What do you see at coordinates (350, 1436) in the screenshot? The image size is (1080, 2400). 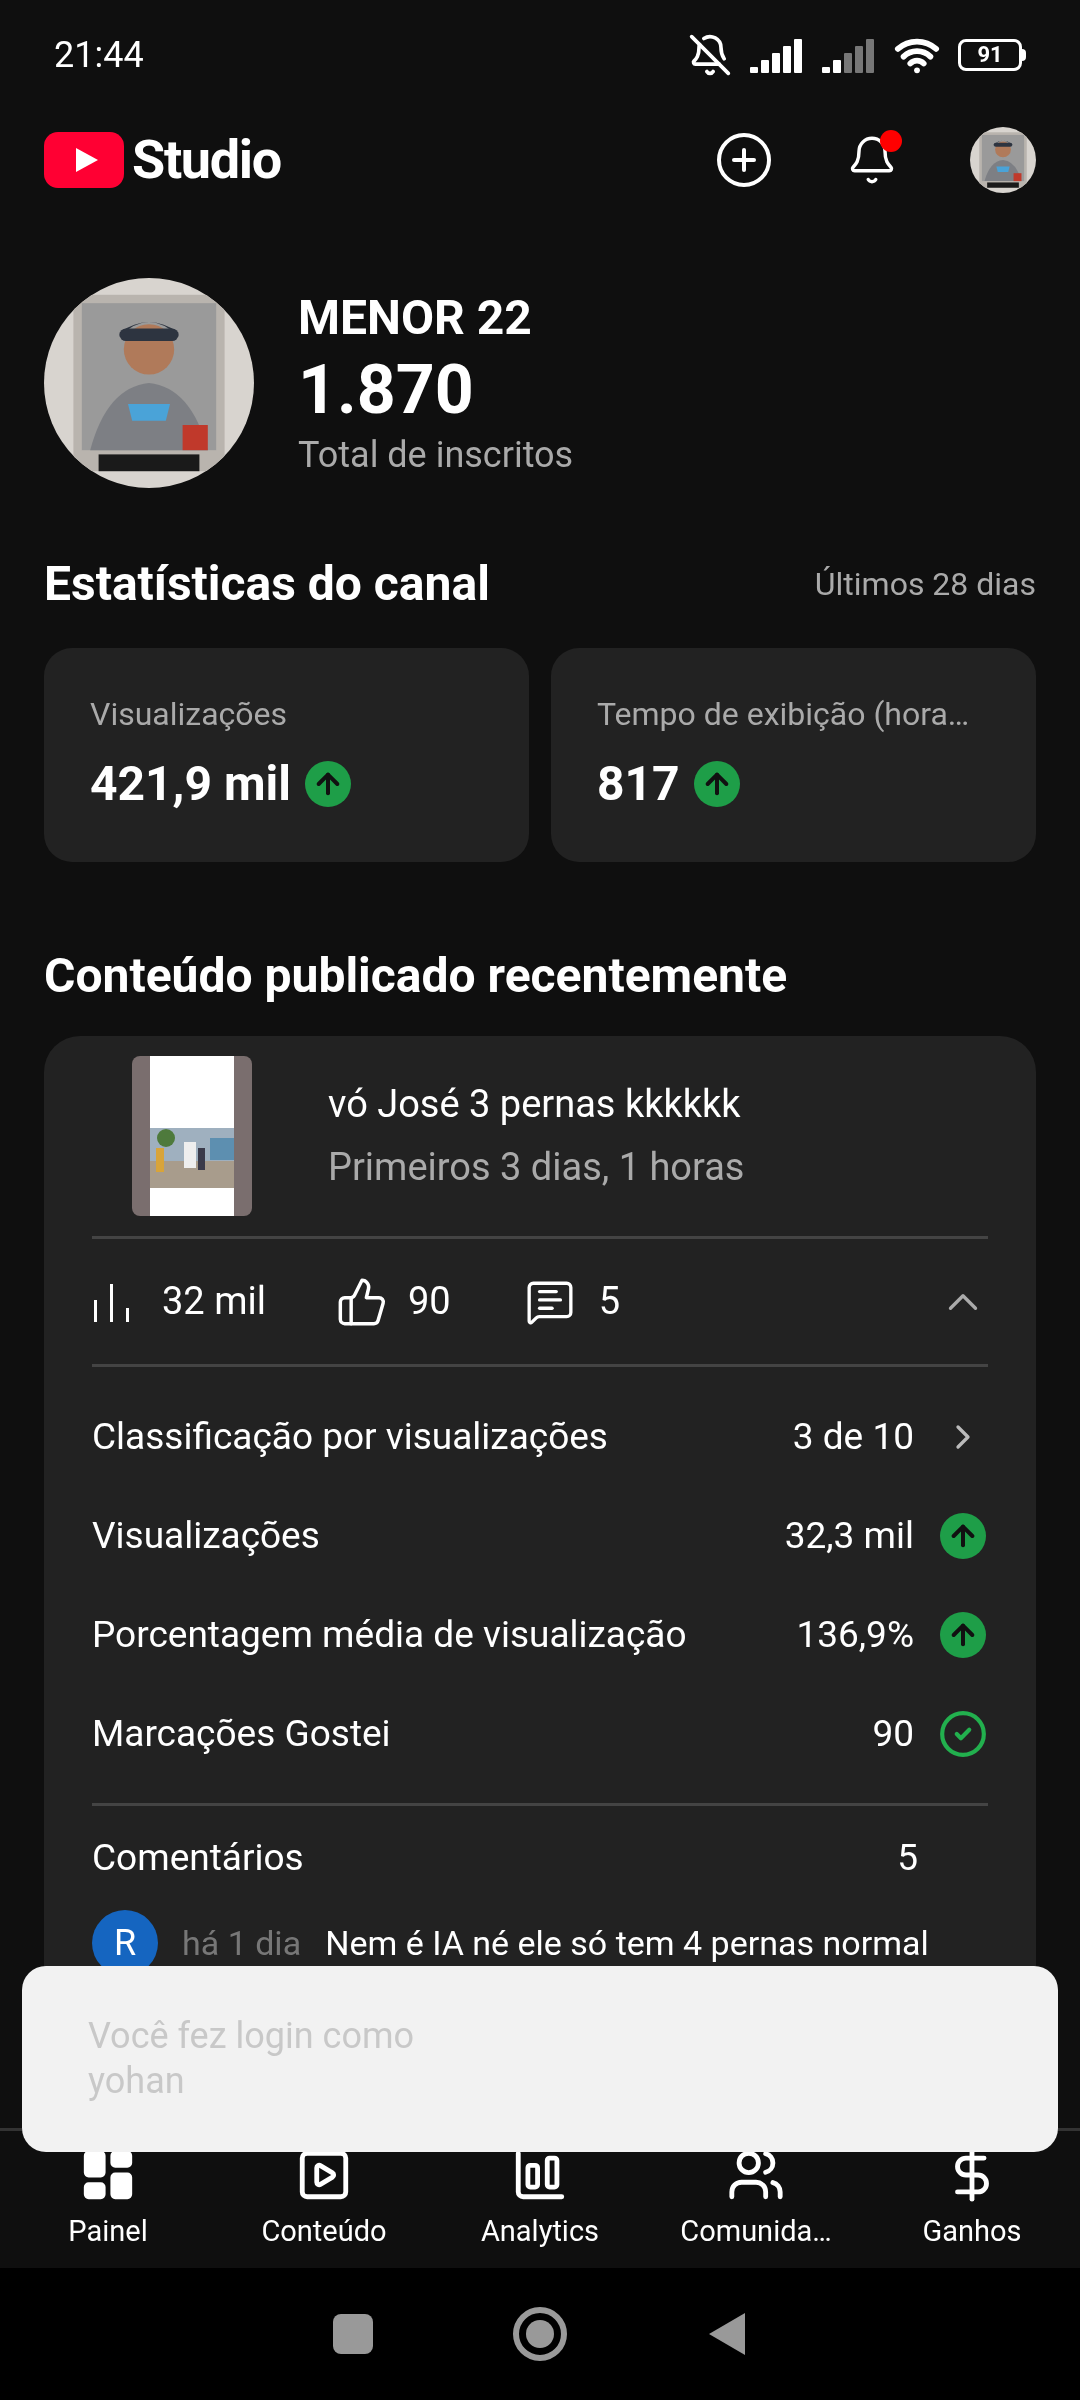 I see `metric-label: Classificação por visualizações` at bounding box center [350, 1436].